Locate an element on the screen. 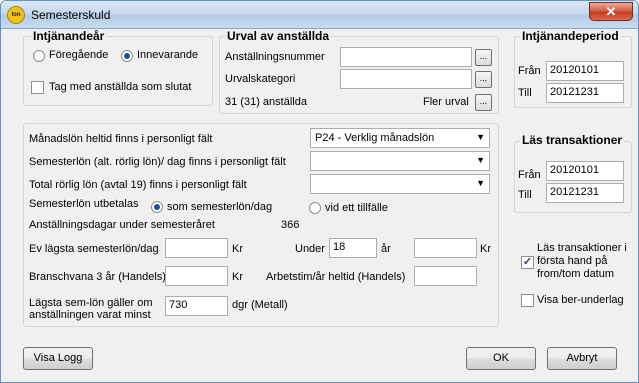 The height and width of the screenshot is (383, 639). las-transaktioner-title: Läs transaktioner is located at coordinates (572, 140).